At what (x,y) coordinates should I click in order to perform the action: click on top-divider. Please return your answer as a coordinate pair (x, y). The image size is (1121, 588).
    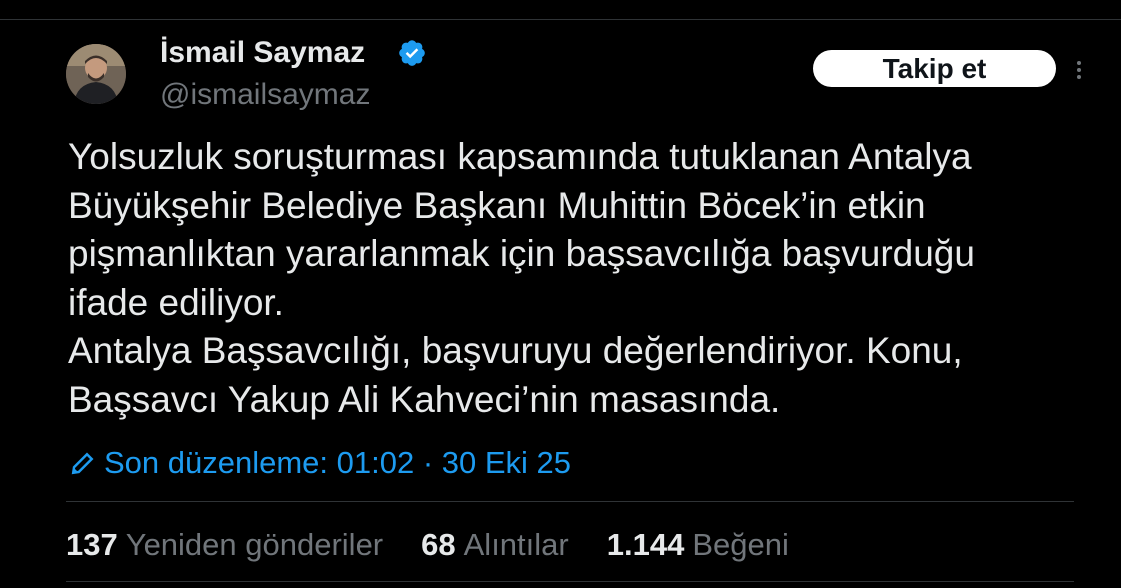
    Looking at the image, I should click on (560, 19).